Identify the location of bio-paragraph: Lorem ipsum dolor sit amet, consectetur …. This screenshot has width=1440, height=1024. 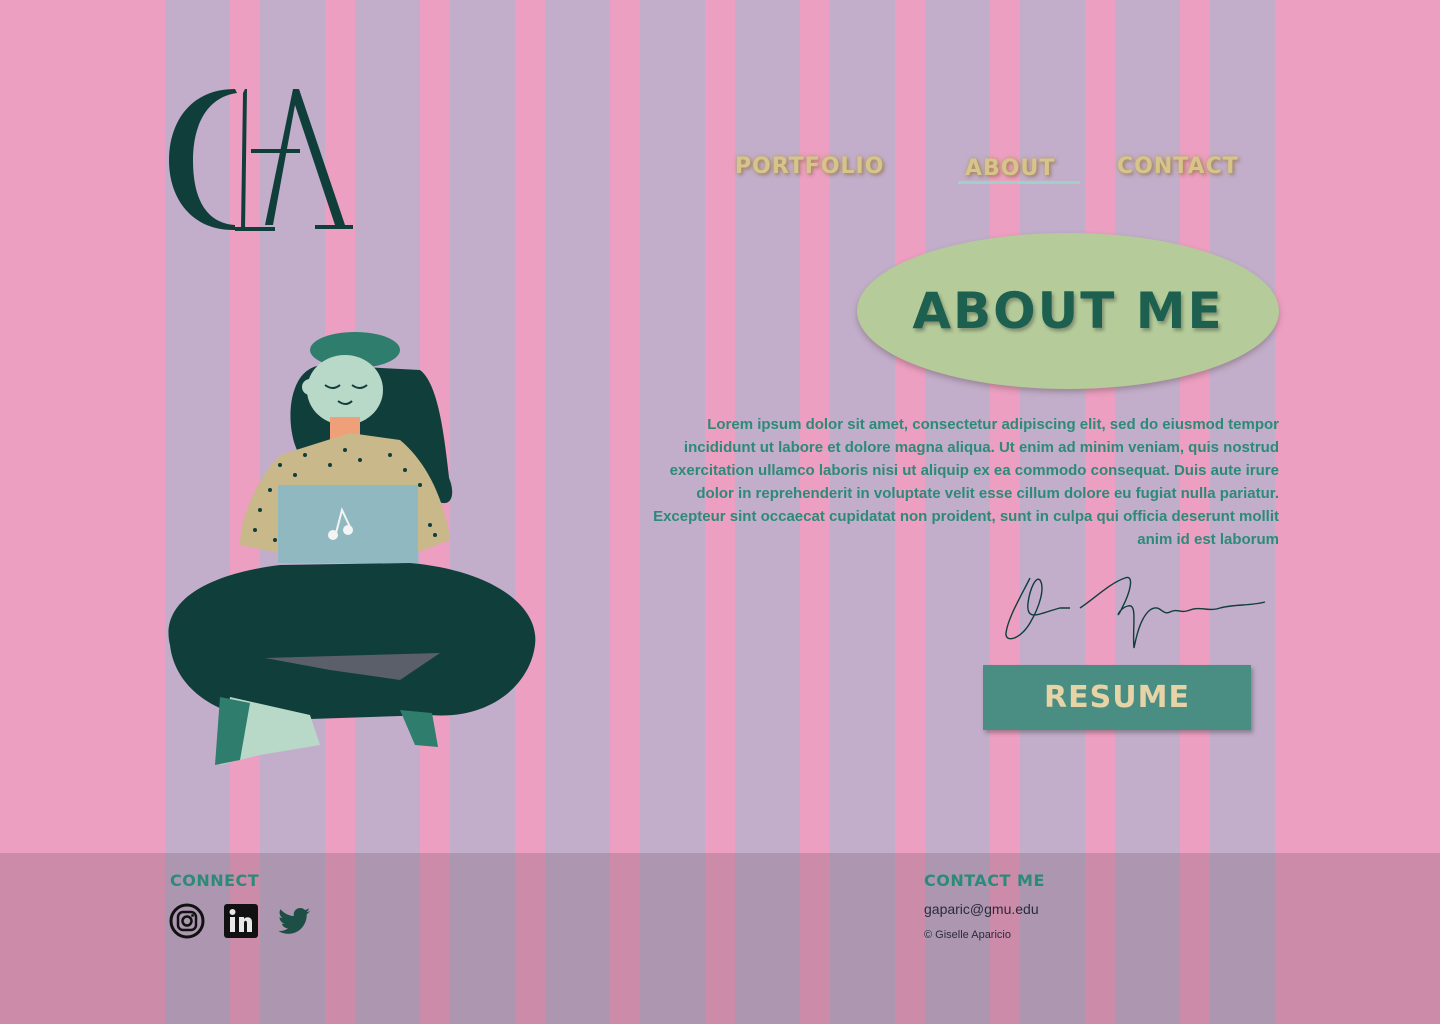
(966, 482).